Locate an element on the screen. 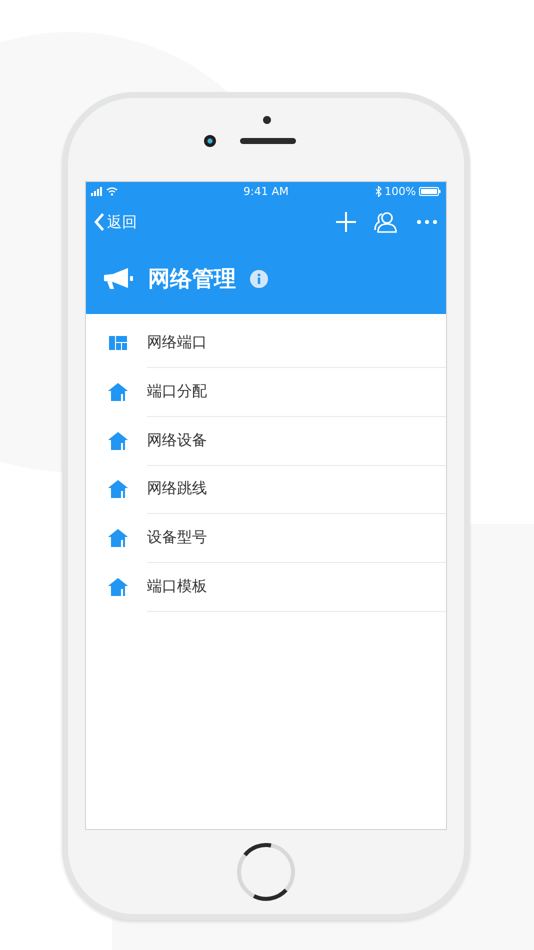  megaphone-icon is located at coordinates (119, 279).